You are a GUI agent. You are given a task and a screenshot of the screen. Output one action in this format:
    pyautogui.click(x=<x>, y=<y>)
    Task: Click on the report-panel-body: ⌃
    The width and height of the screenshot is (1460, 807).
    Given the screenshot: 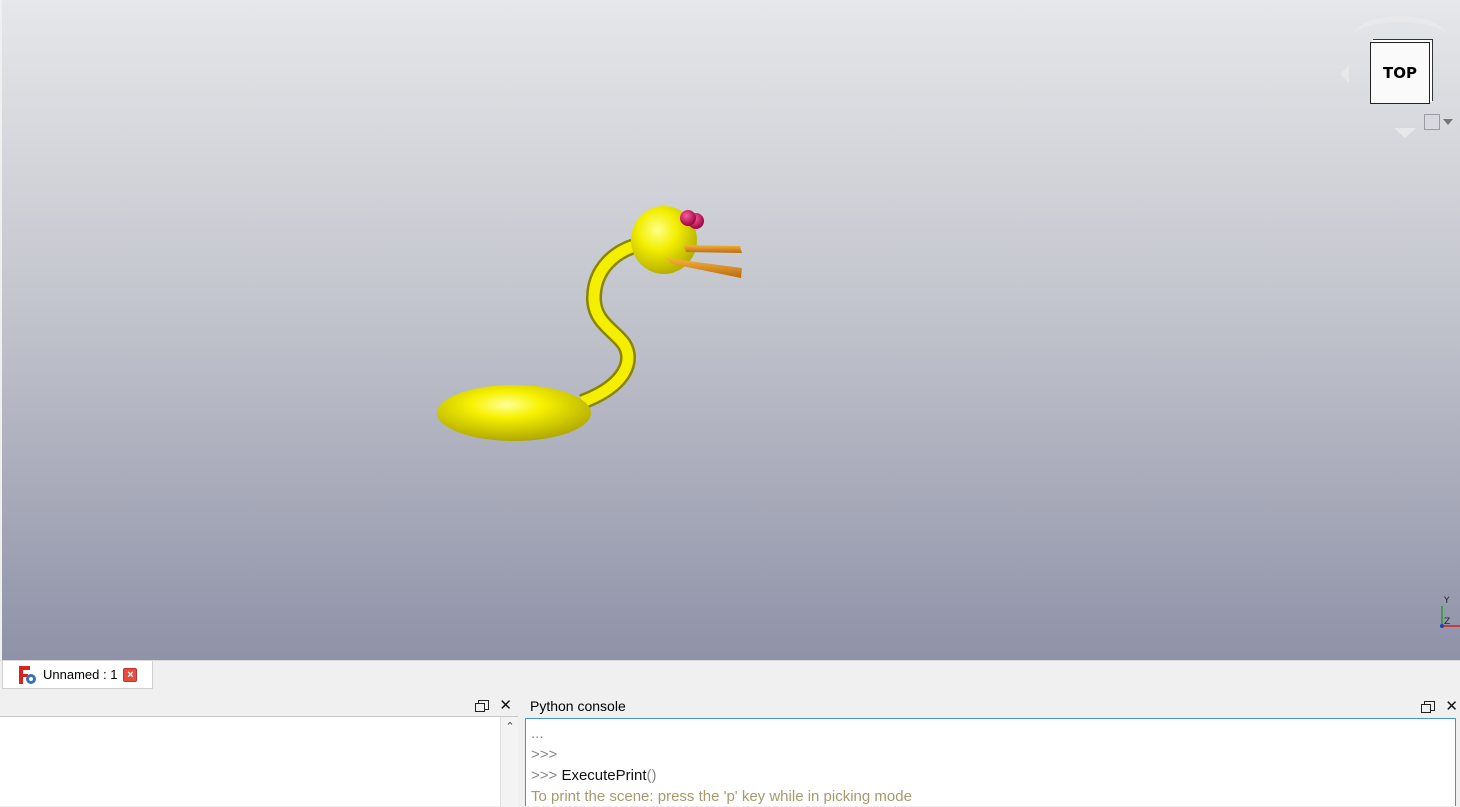 What is the action you would take?
    pyautogui.click(x=259, y=761)
    